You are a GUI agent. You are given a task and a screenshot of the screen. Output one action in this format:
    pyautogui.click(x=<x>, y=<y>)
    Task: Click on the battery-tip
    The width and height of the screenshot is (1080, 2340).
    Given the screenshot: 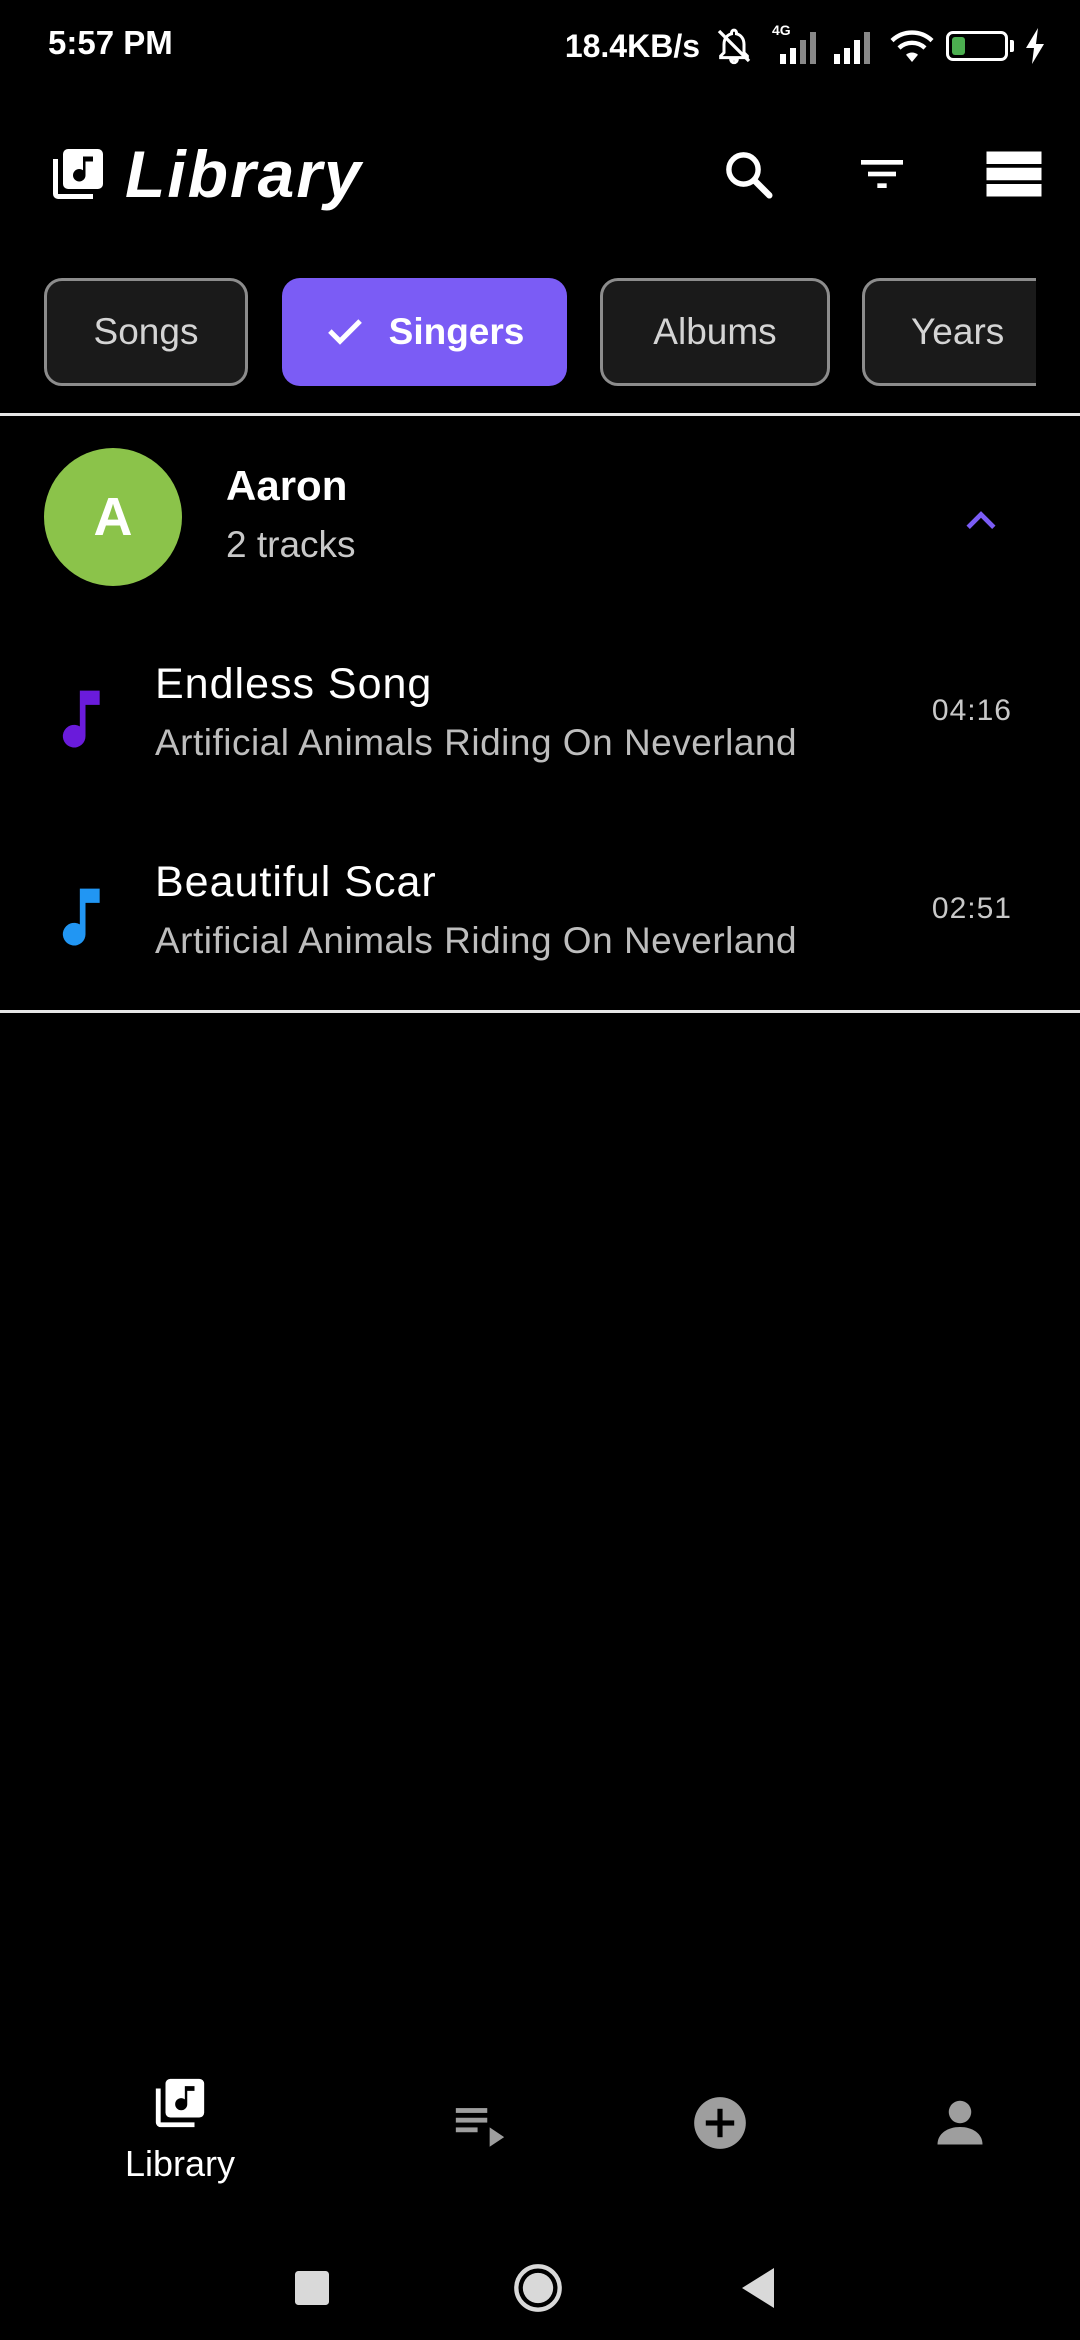 What is the action you would take?
    pyautogui.click(x=1012, y=46)
    